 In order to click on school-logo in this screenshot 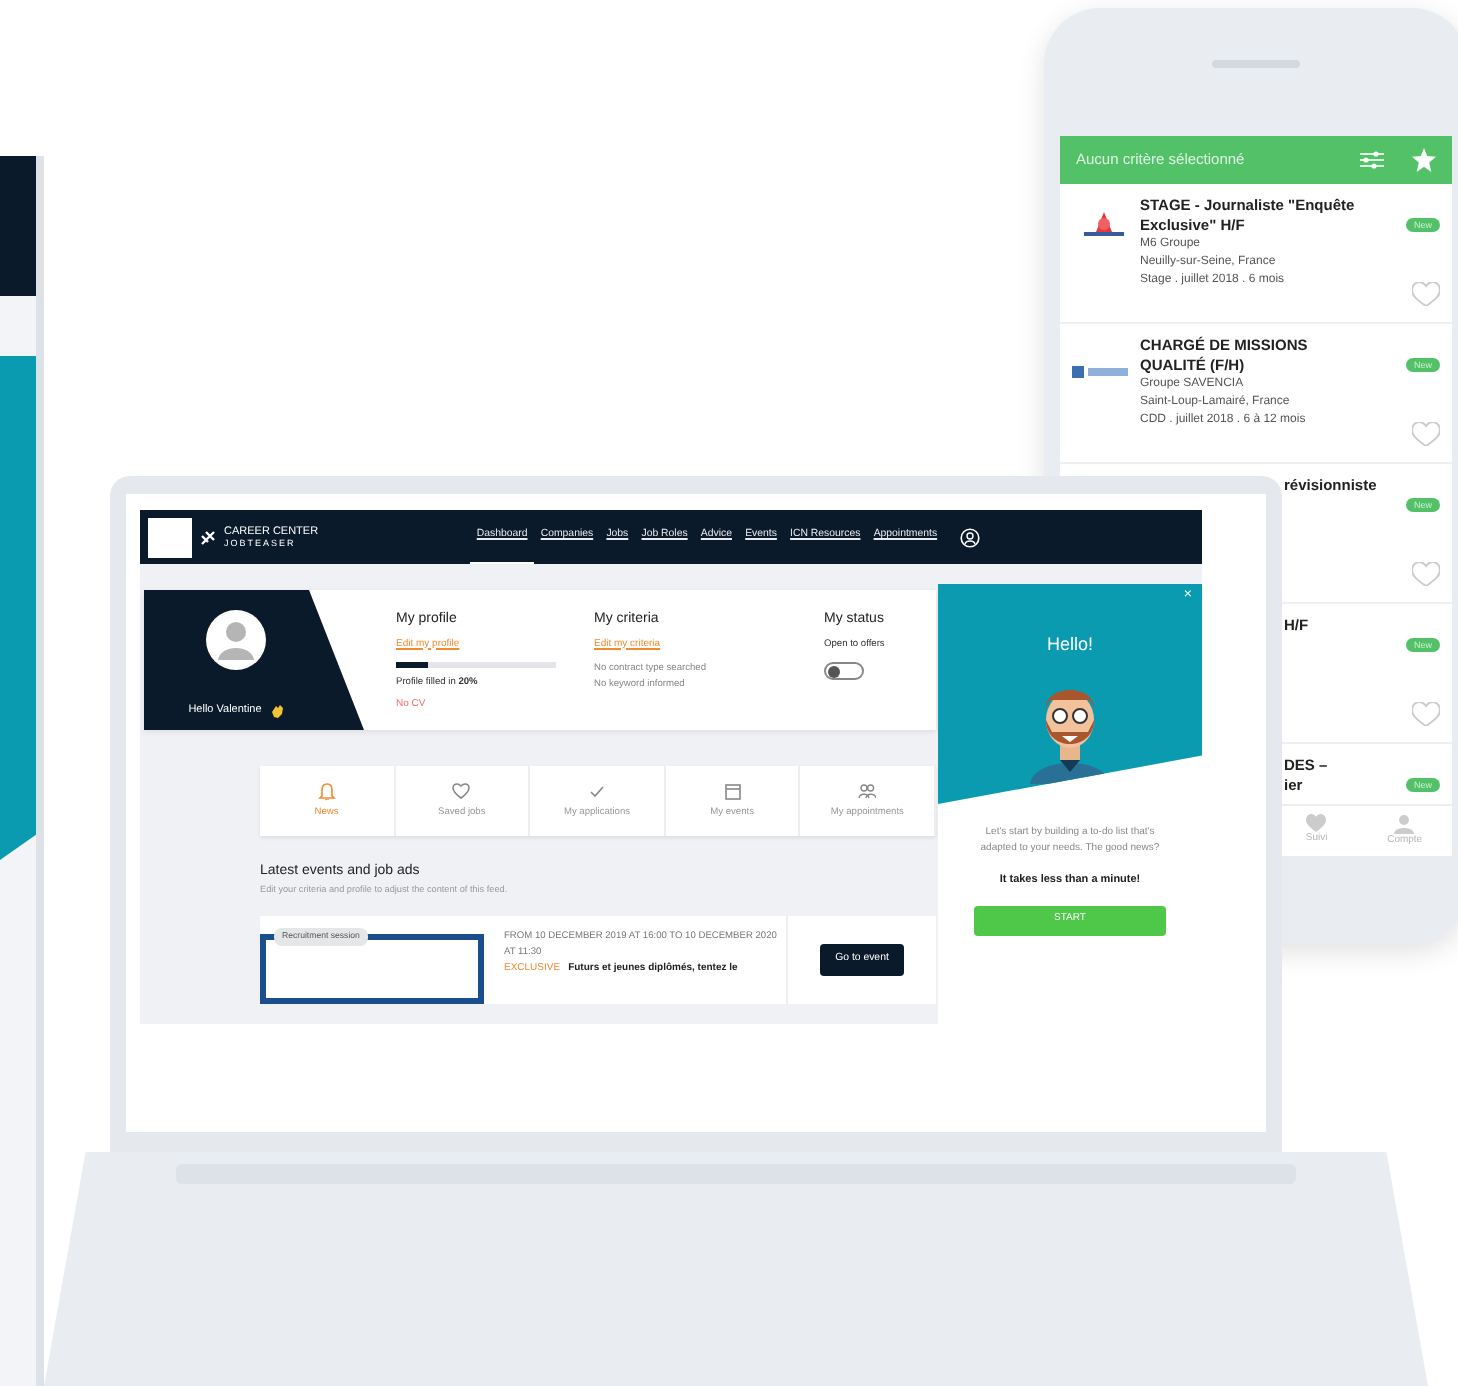, I will do `click(170, 537)`.